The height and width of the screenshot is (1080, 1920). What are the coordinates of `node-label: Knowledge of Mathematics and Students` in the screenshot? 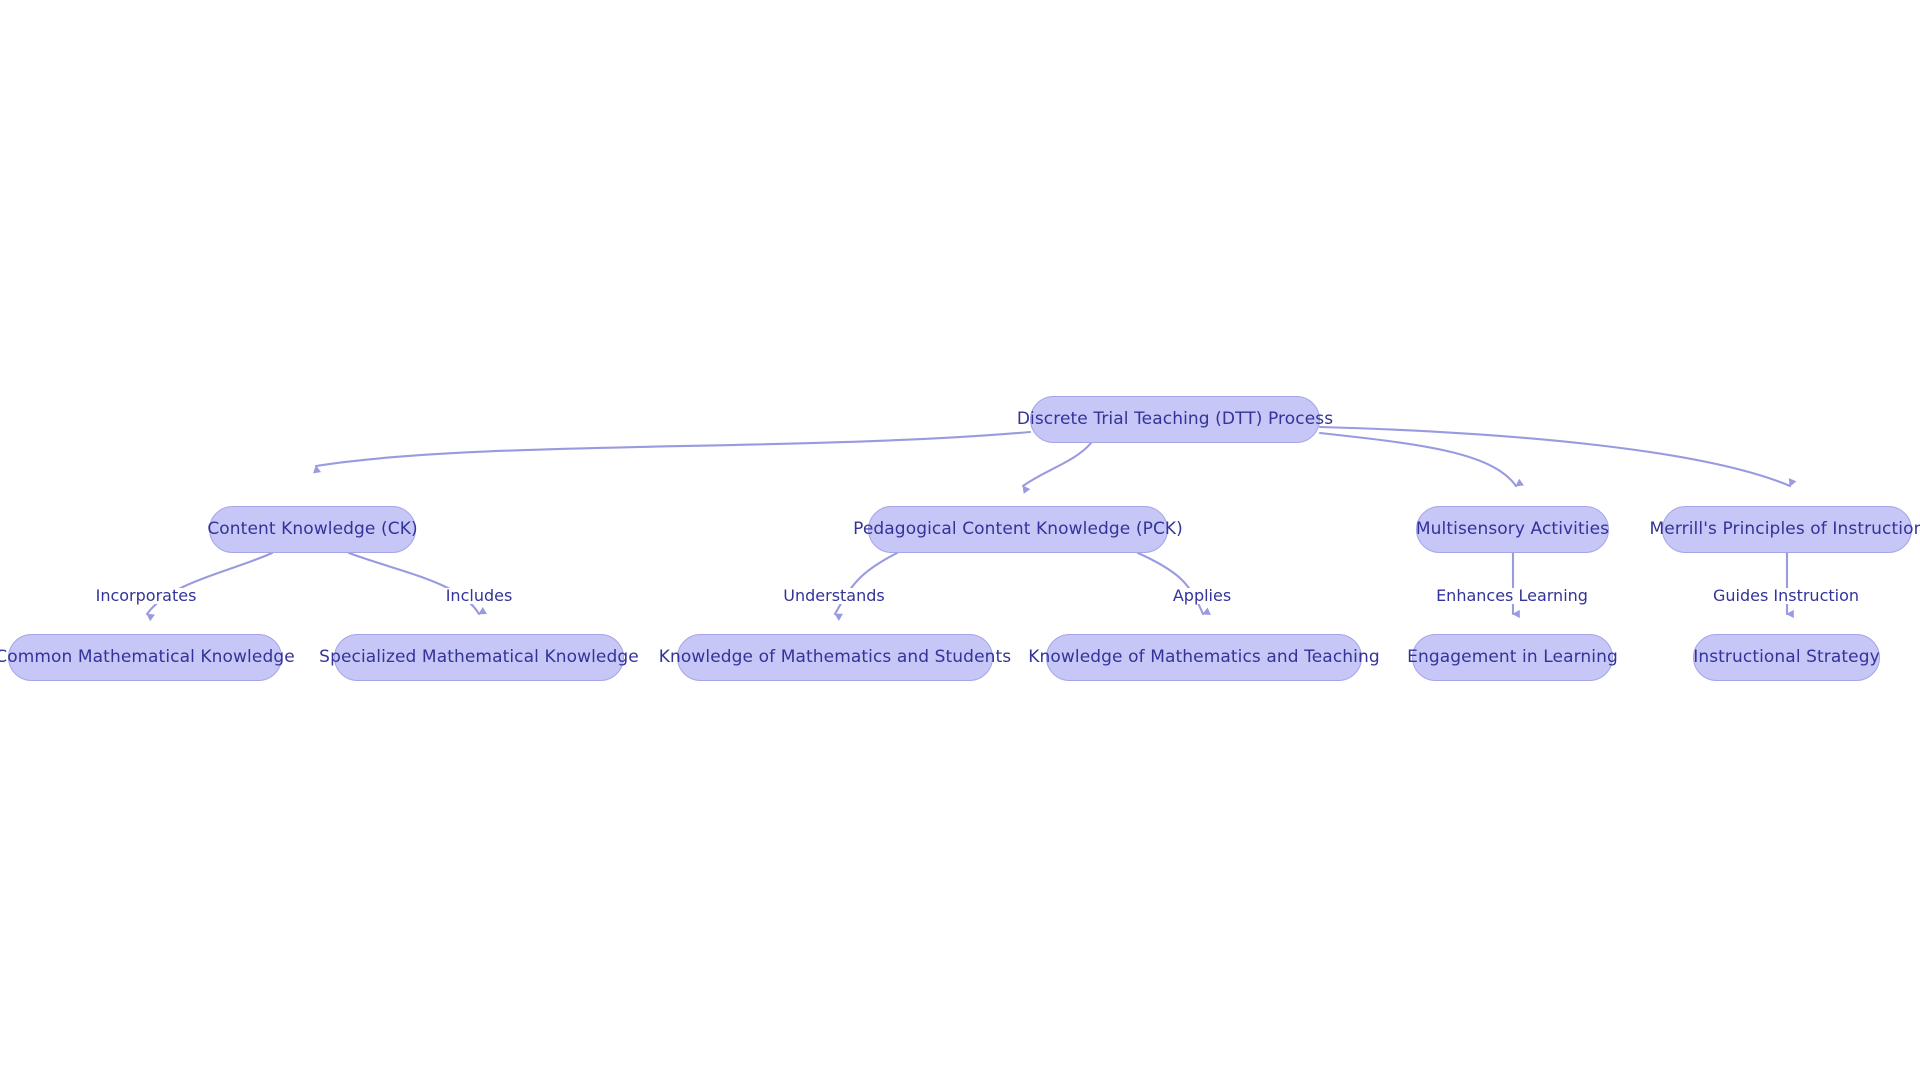 It's located at (835, 657).